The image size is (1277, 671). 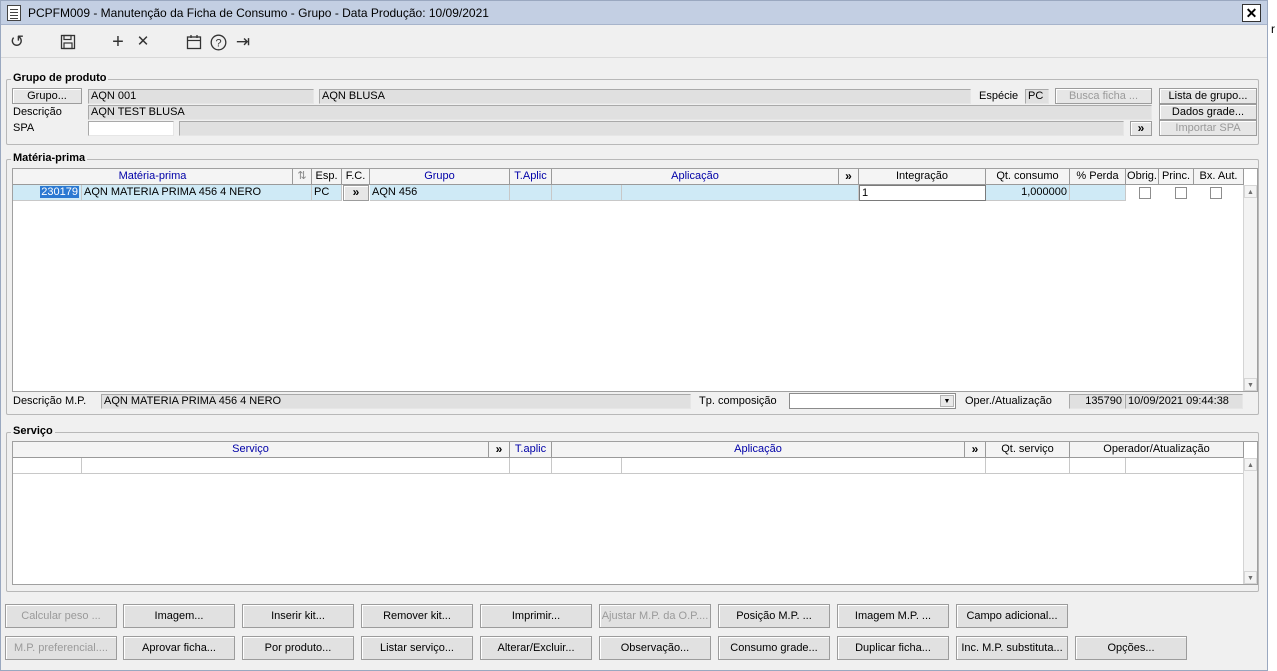 What do you see at coordinates (1145, 193) in the screenshot?
I see `row-obrig-checkbox` at bounding box center [1145, 193].